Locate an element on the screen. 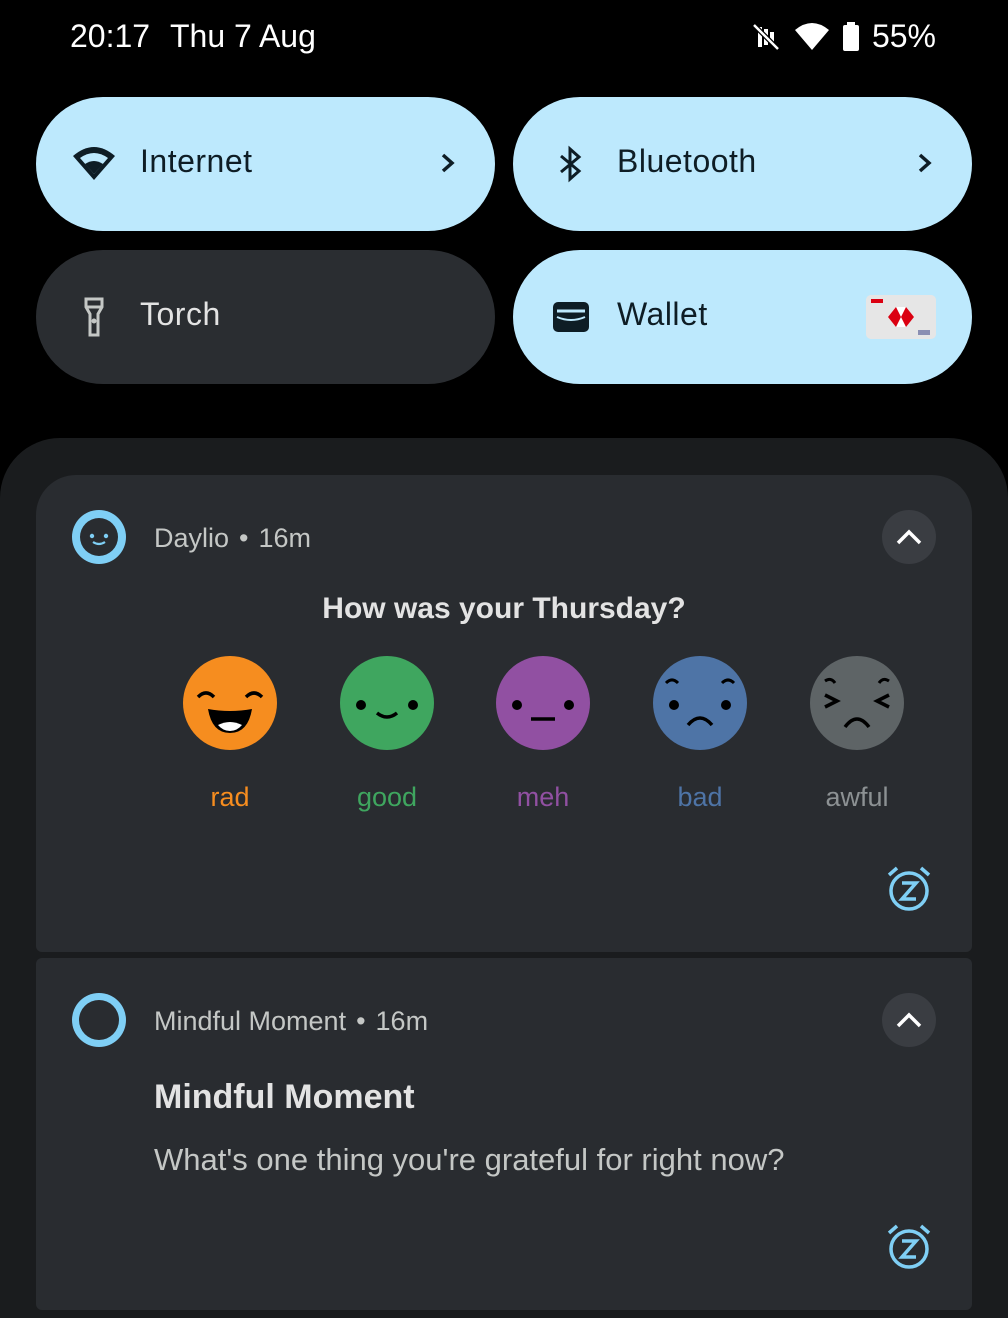 The height and width of the screenshot is (1318, 1008). app-name: Mindful Moment is located at coordinates (250, 1021).